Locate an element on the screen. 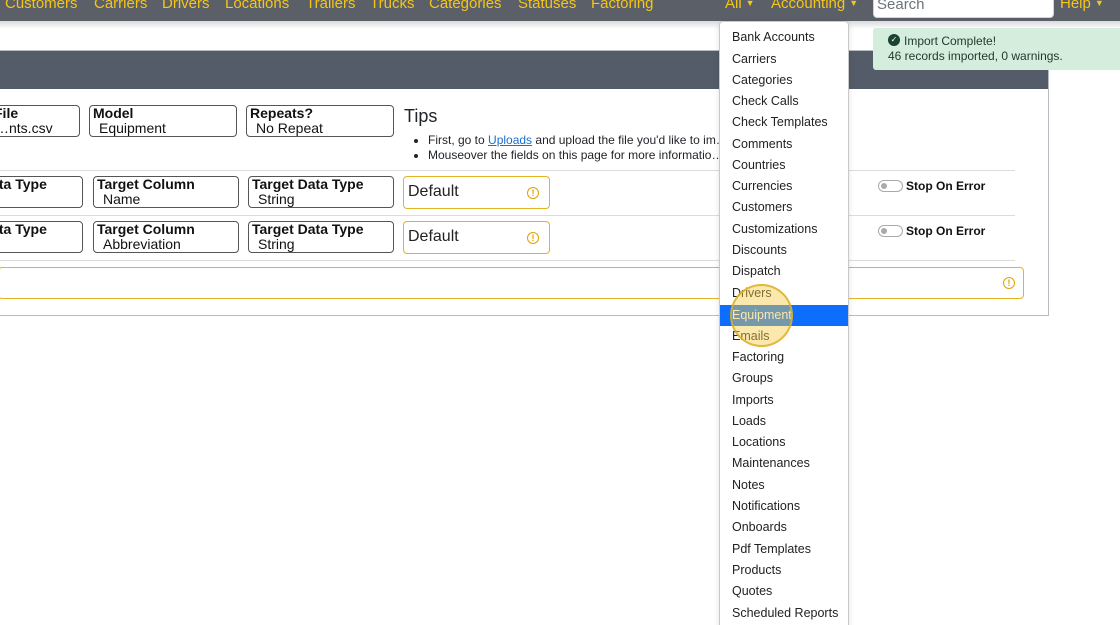  menu-item-customizations: Customizations is located at coordinates (784, 229).